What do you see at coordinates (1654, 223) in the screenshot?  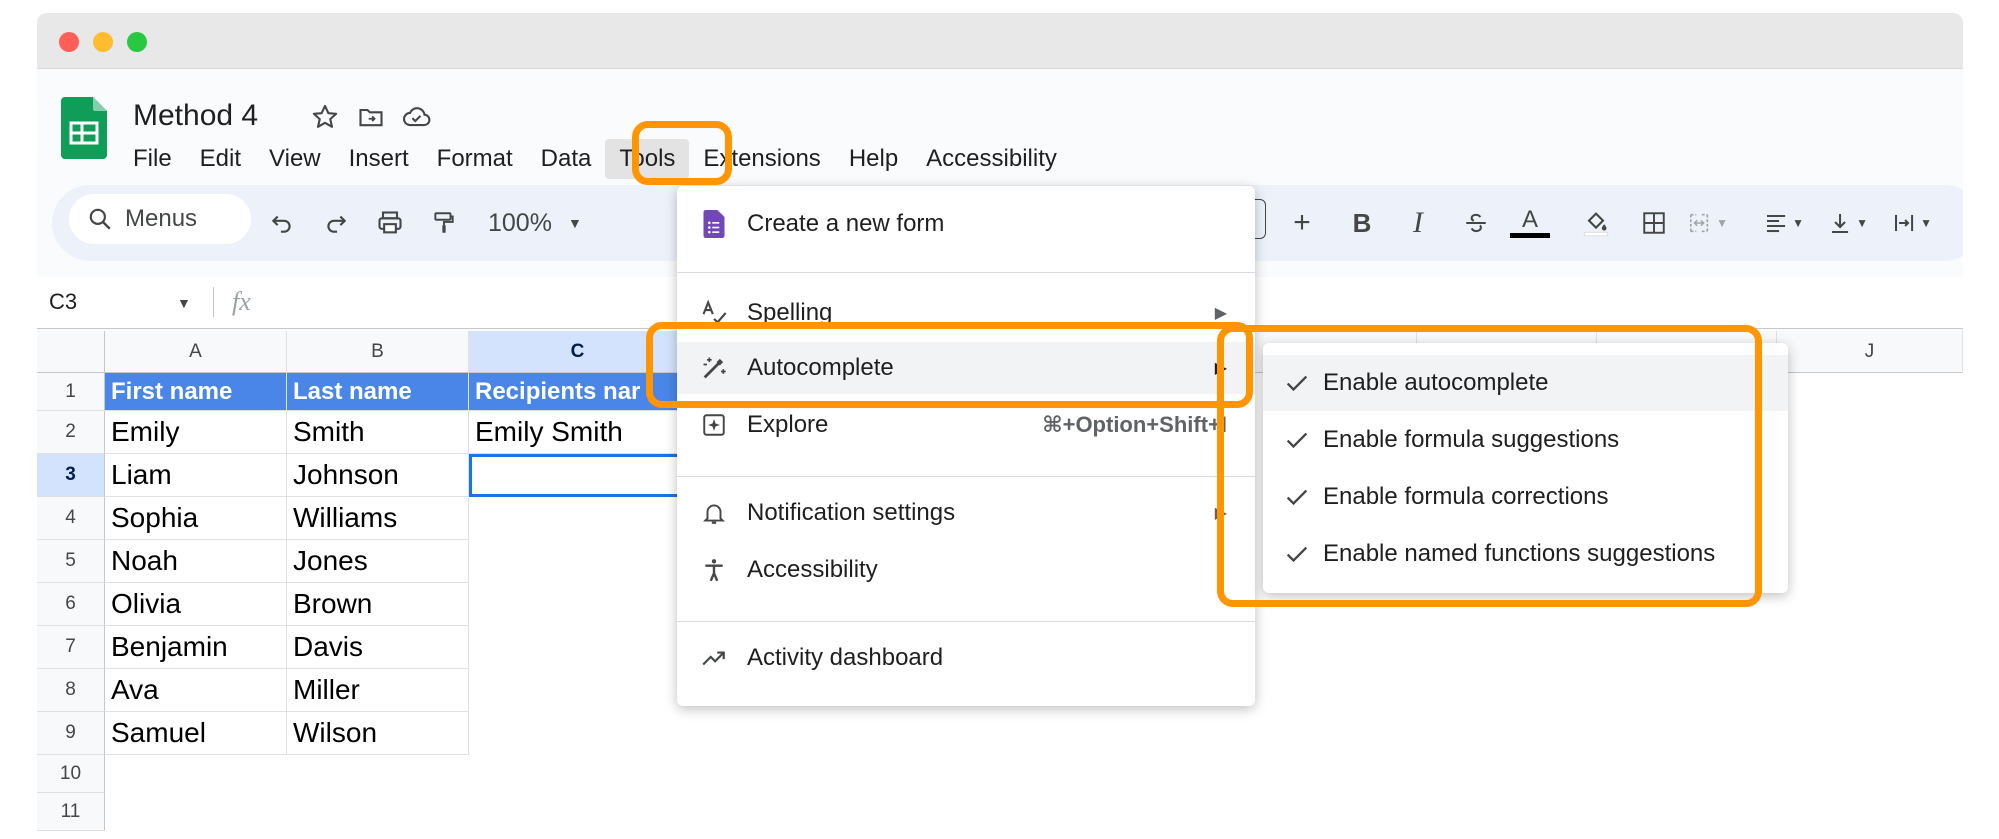 I see `borders-icon` at bounding box center [1654, 223].